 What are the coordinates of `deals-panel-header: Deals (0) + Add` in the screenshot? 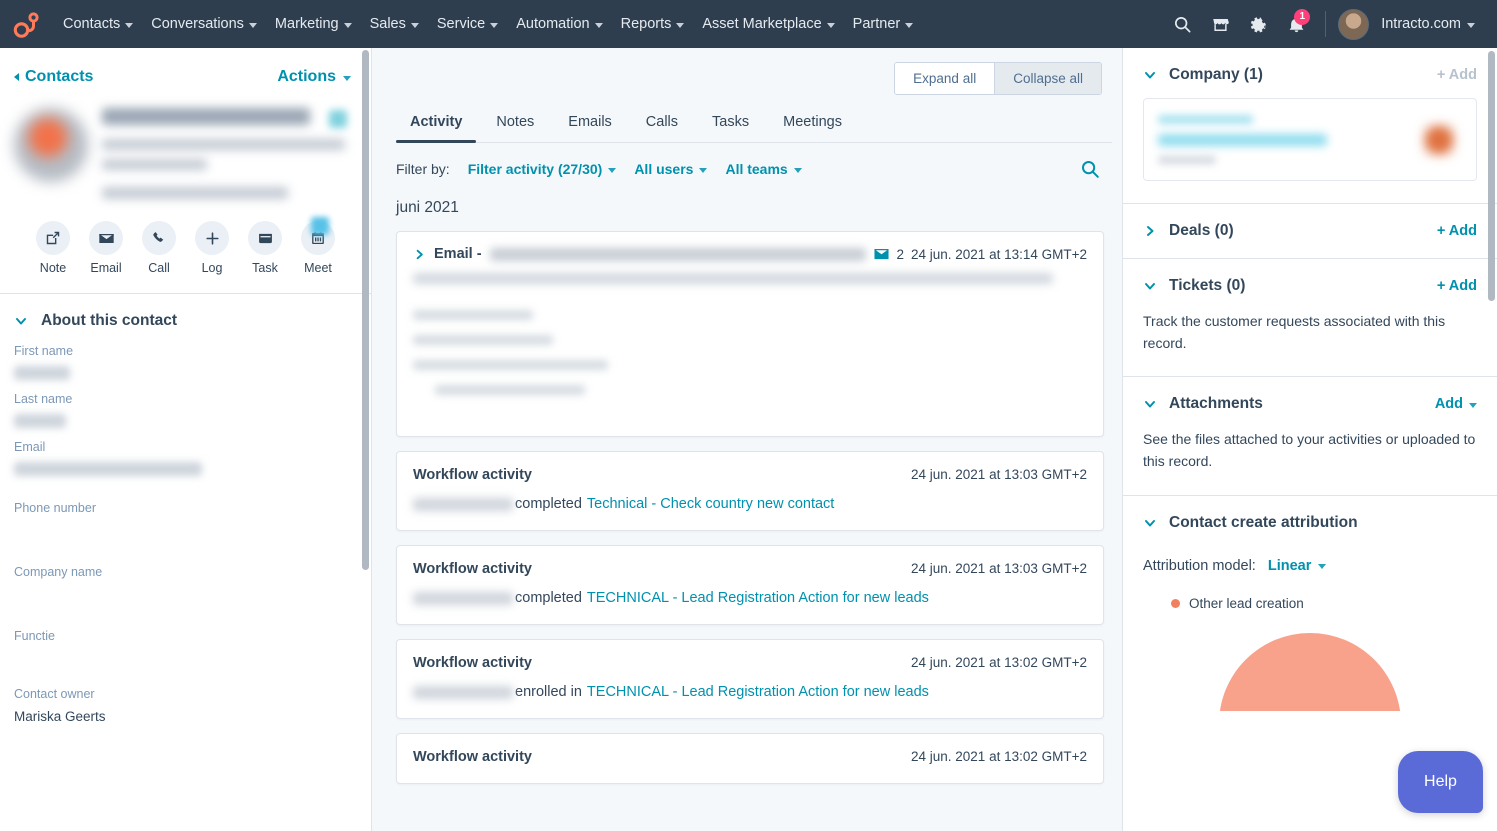 It's located at (1310, 231).